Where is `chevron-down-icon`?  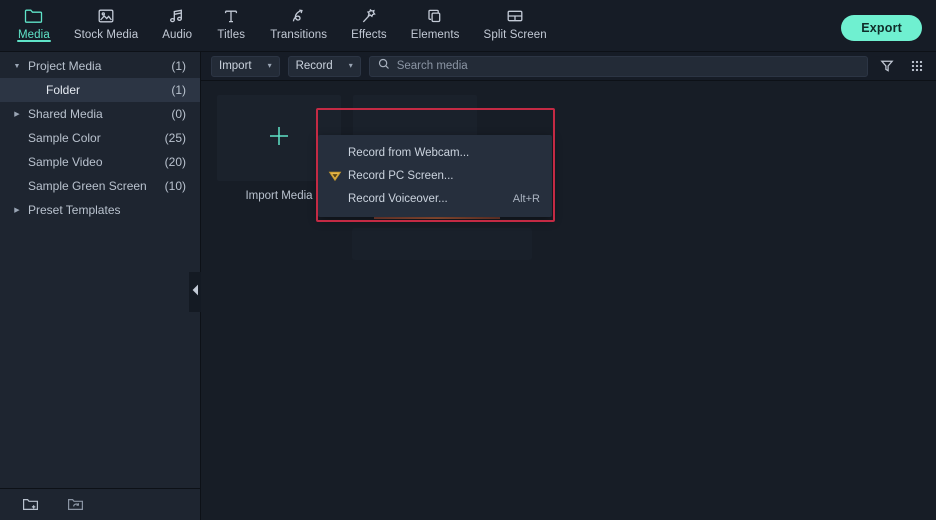
chevron-down-icon is located at coordinates (17, 66).